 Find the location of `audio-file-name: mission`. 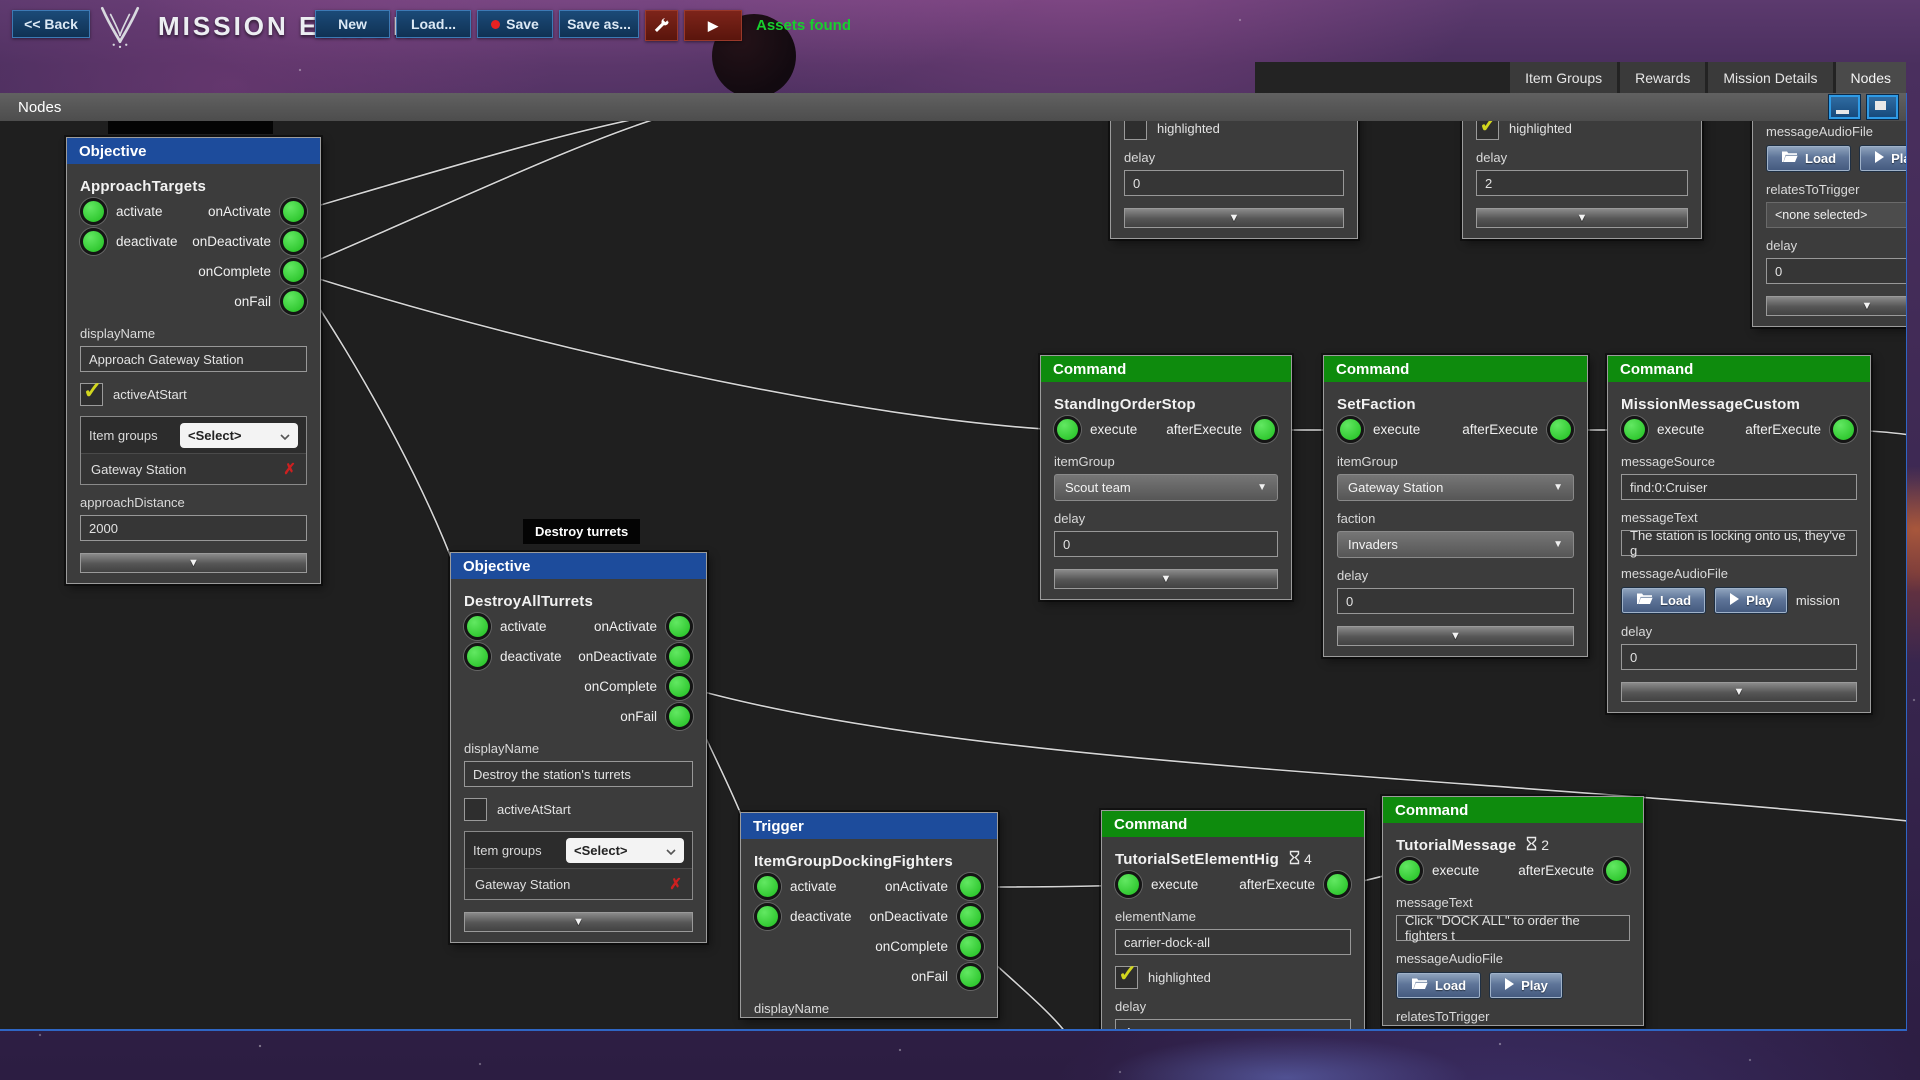

audio-file-name: mission is located at coordinates (1817, 600).